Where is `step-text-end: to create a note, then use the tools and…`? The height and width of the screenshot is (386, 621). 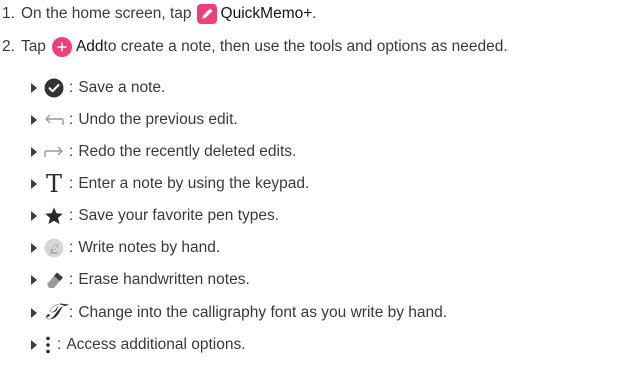
step-text-end: to create a note, then use the tools and… is located at coordinates (305, 46).